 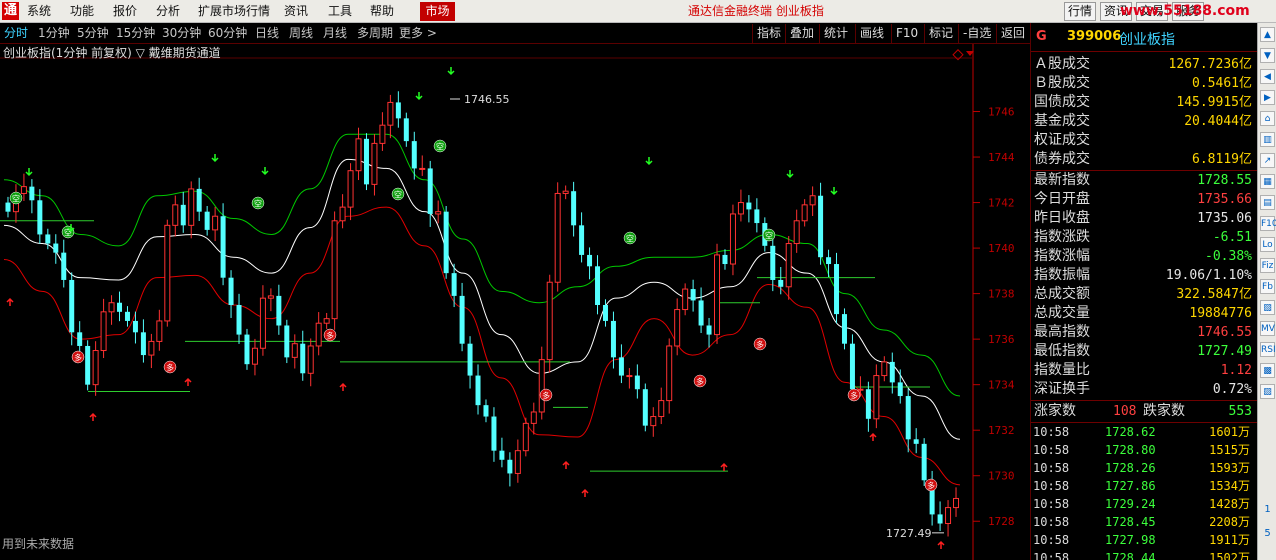 What do you see at coordinates (768, 33) in the screenshot?
I see `tool-indicator: 指标` at bounding box center [768, 33].